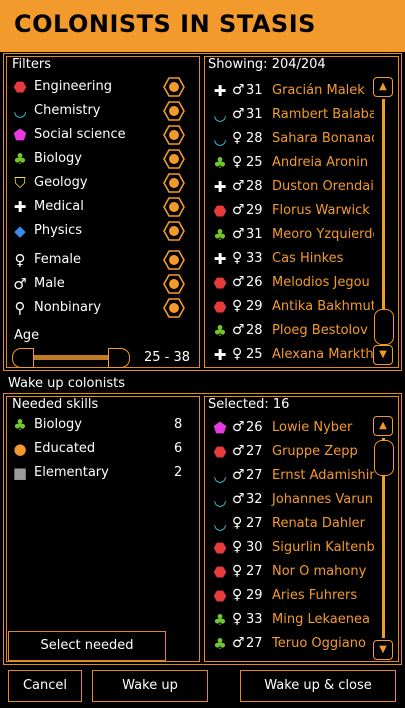 The width and height of the screenshot is (405, 708). Describe the element at coordinates (99, 260) in the screenshot. I see `filter-row-female: ♀ Female` at that location.